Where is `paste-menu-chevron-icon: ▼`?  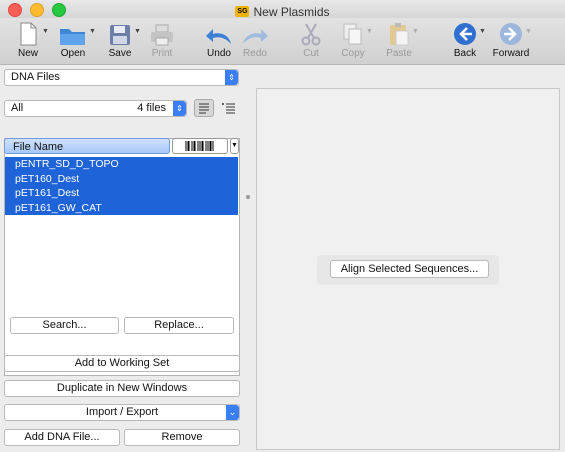
paste-menu-chevron-icon: ▼ is located at coordinates (415, 31).